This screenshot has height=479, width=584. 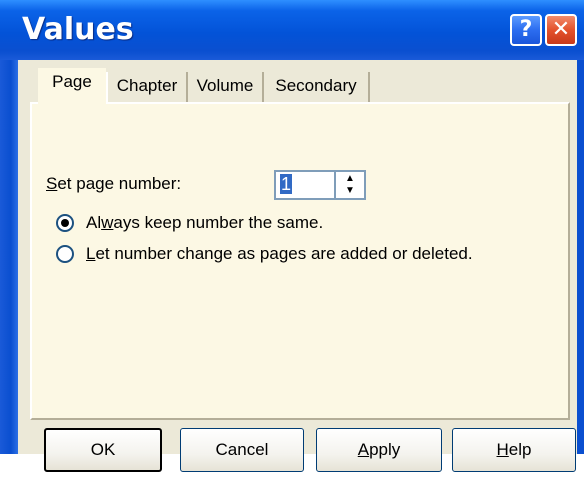 I want to click on apply-button-accesskey: A, so click(x=363, y=449).